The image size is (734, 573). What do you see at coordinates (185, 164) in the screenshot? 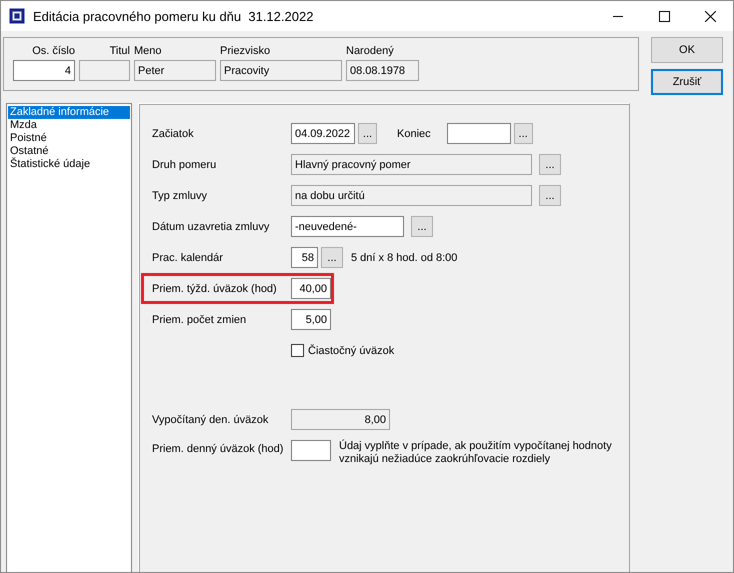
I see `field-label: Druh pomeru` at bounding box center [185, 164].